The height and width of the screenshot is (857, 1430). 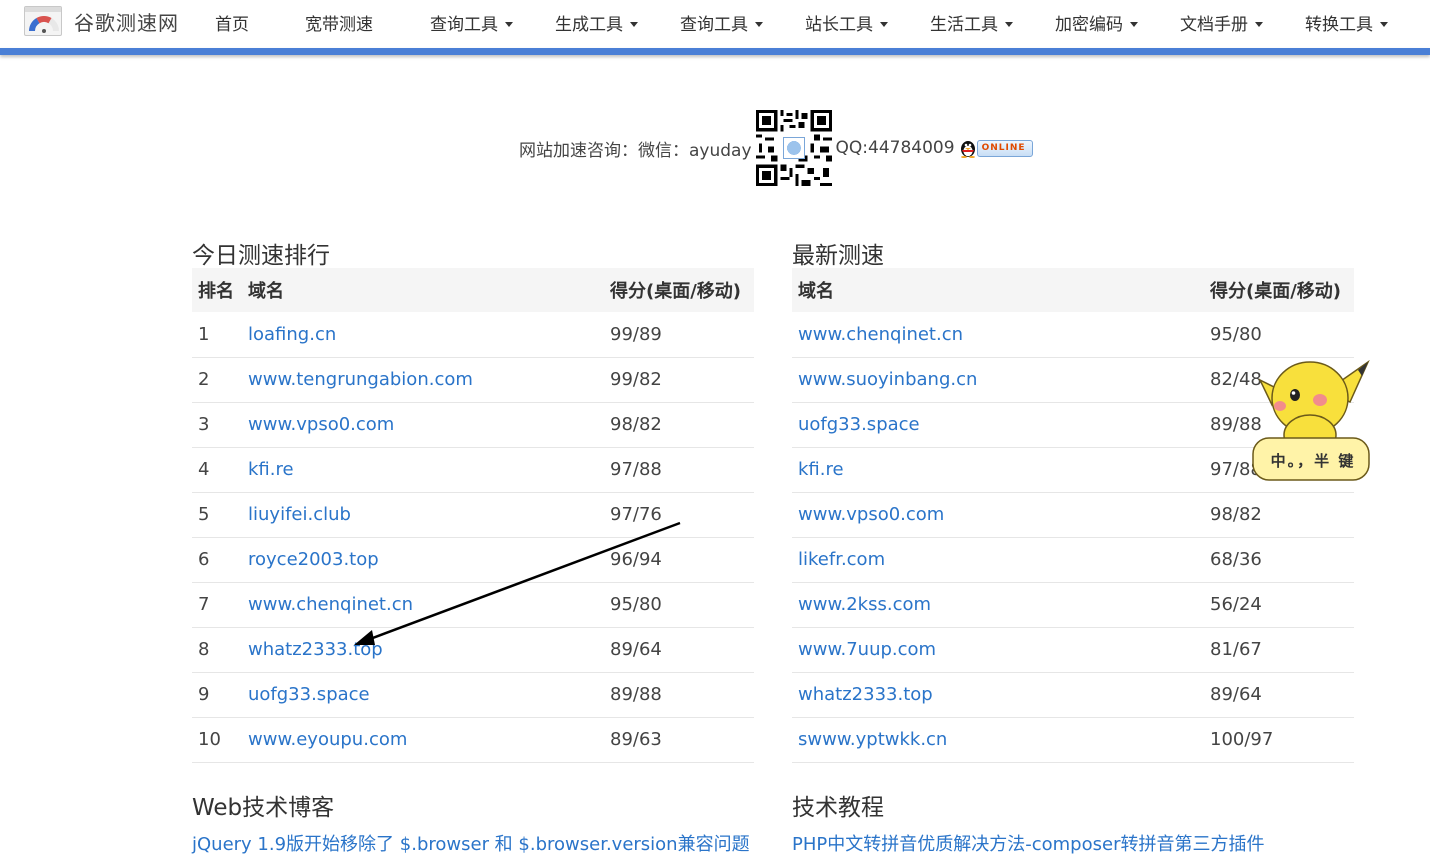 I want to click on qq-penguin-icon, so click(x=967, y=149).